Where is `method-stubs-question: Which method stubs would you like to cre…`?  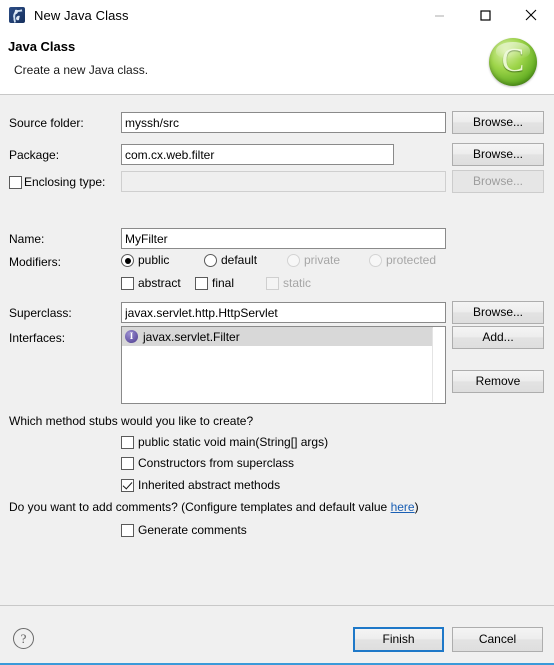
method-stubs-question: Which method stubs would you like to cre… is located at coordinates (131, 421).